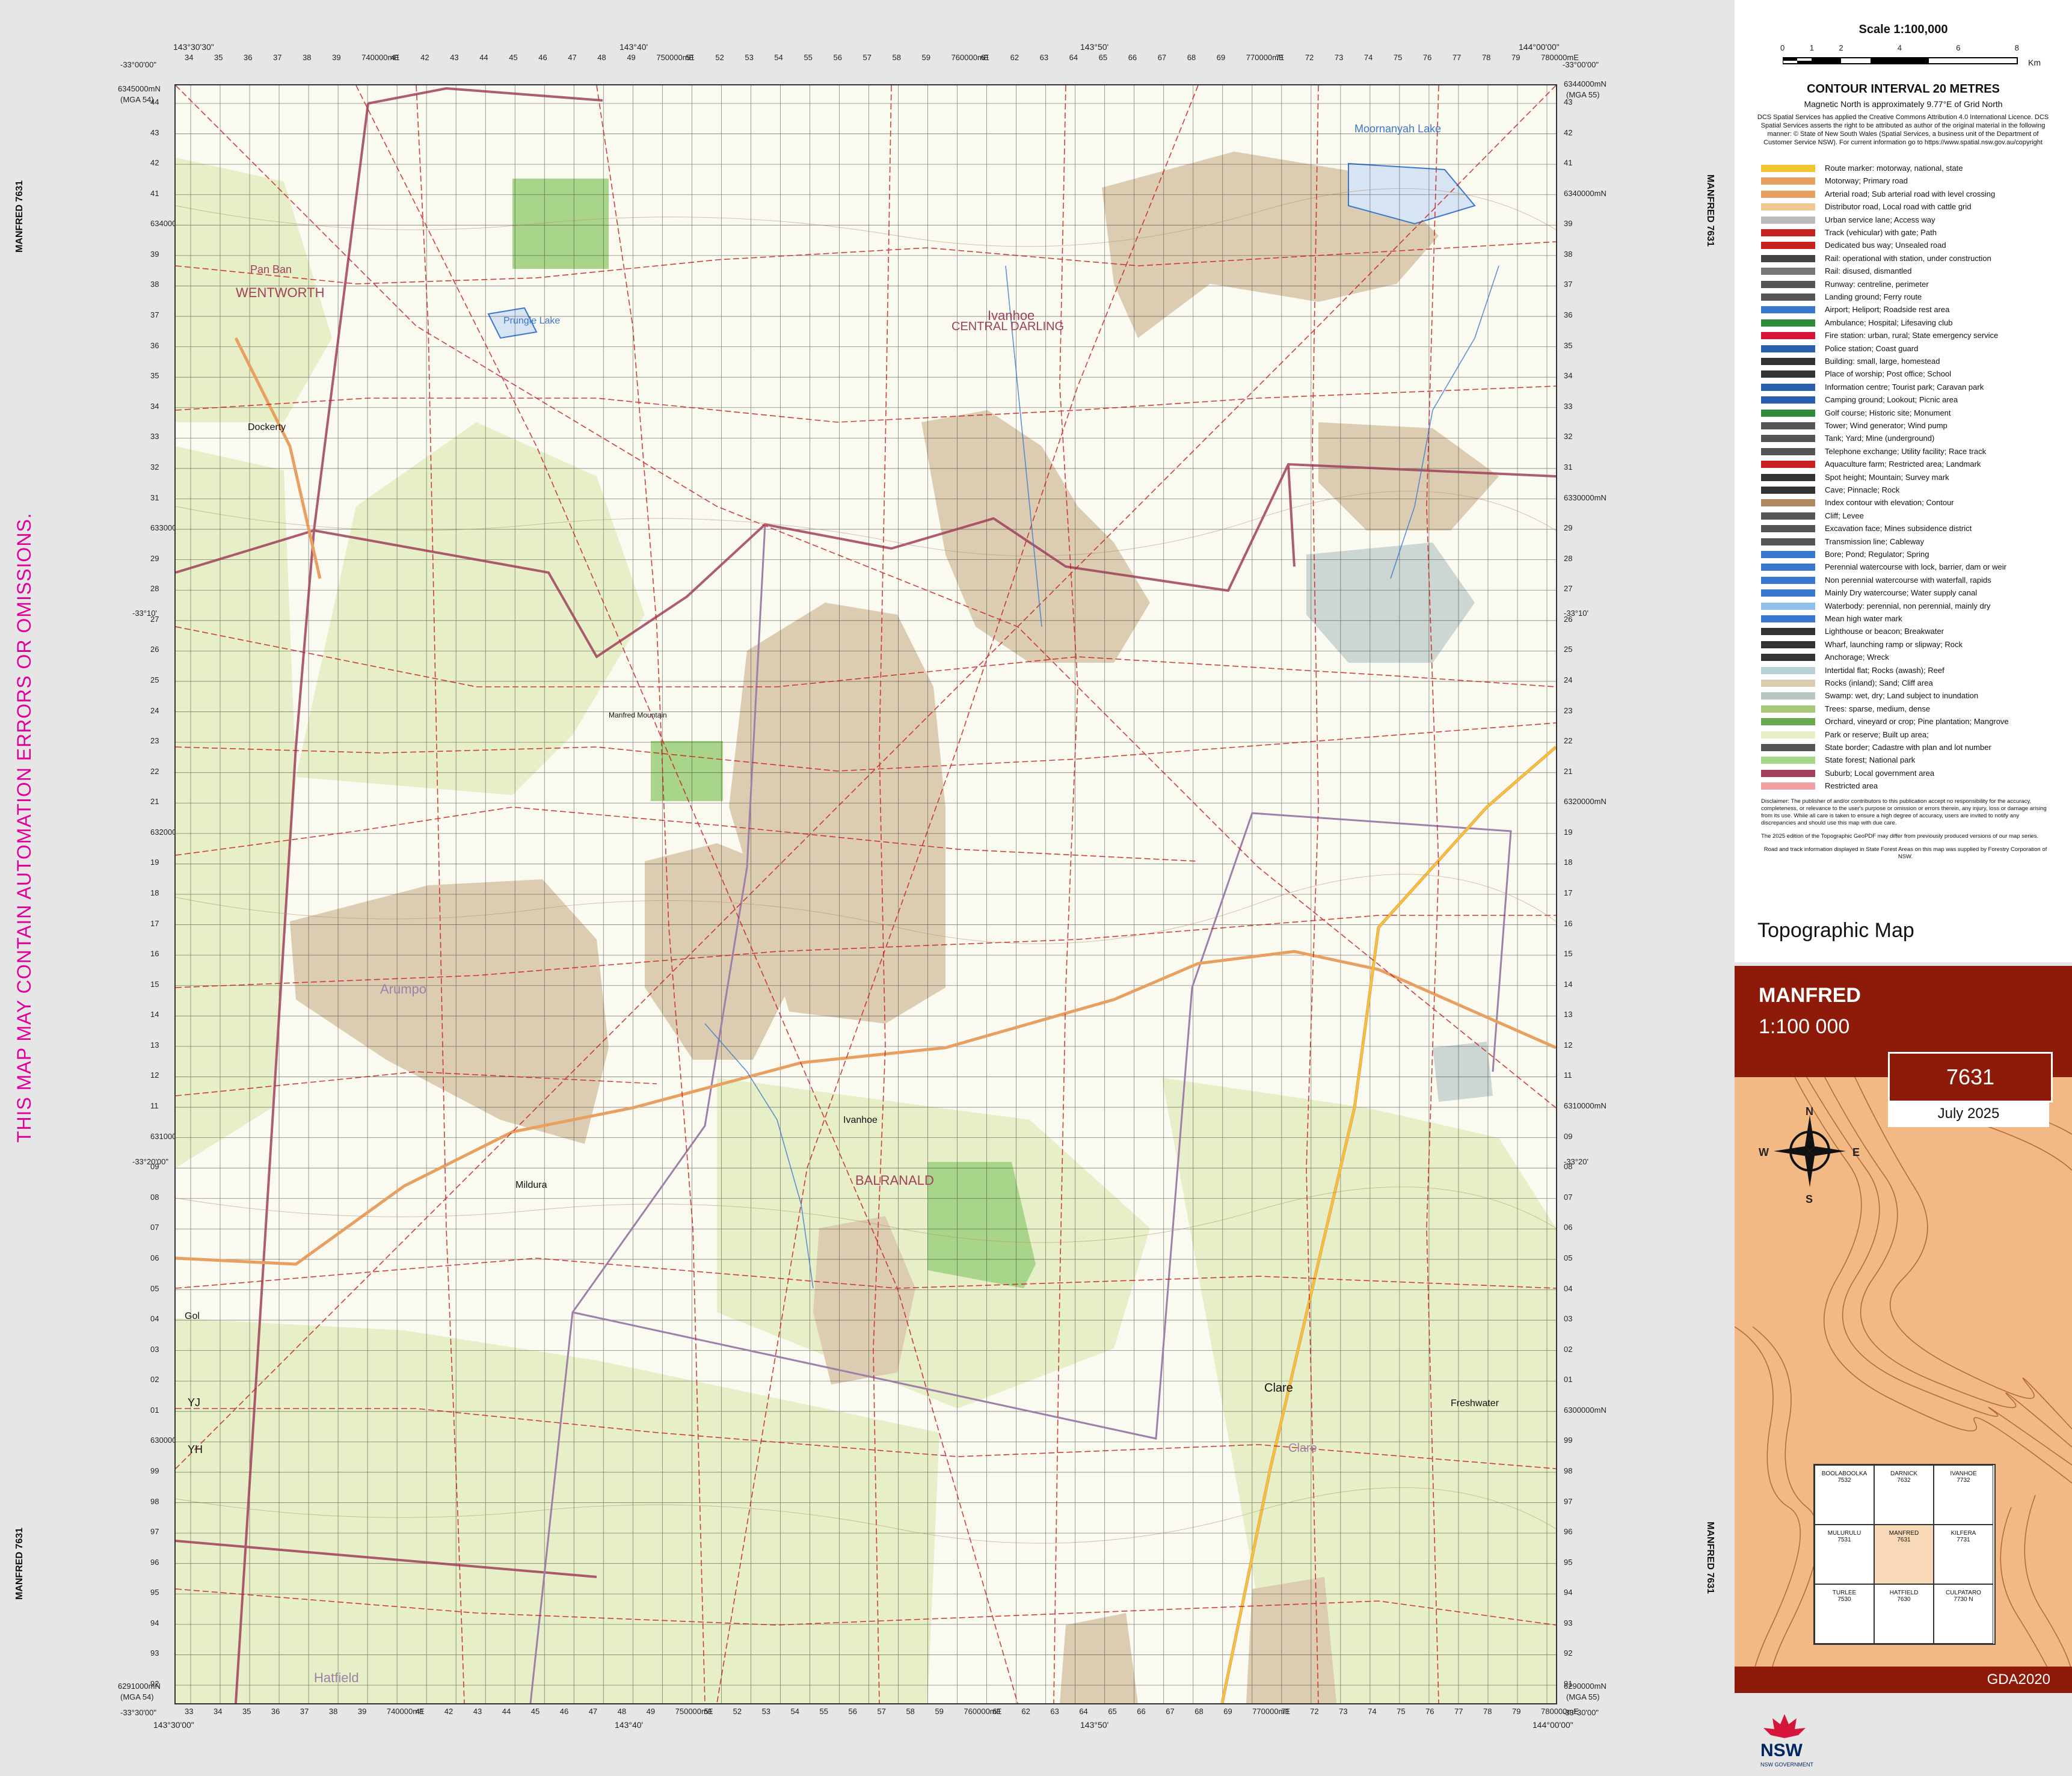 The height and width of the screenshot is (1776, 2072). I want to click on grid-tick-label: 98, so click(155, 1501).